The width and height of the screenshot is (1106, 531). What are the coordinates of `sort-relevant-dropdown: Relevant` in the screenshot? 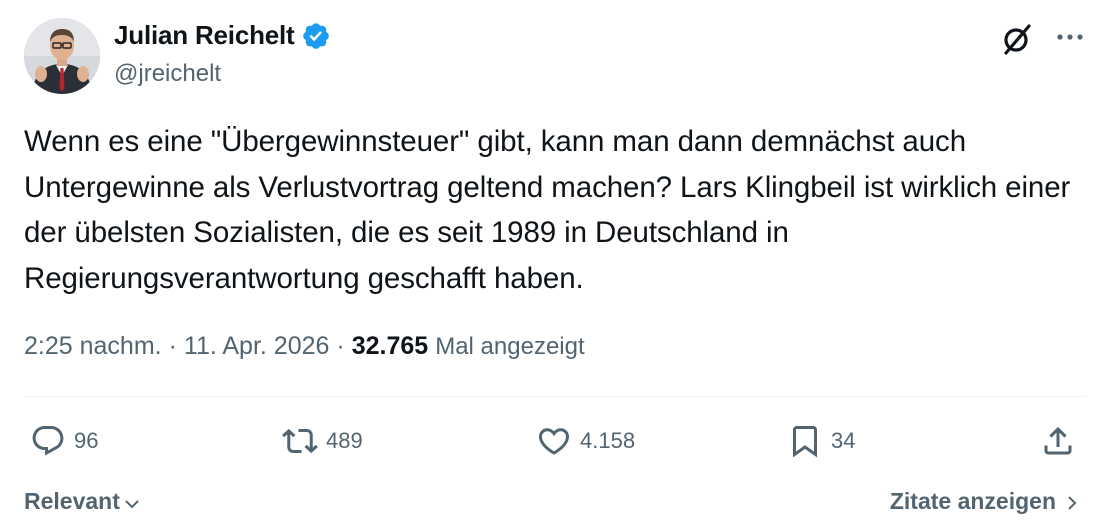 It's located at (83, 501).